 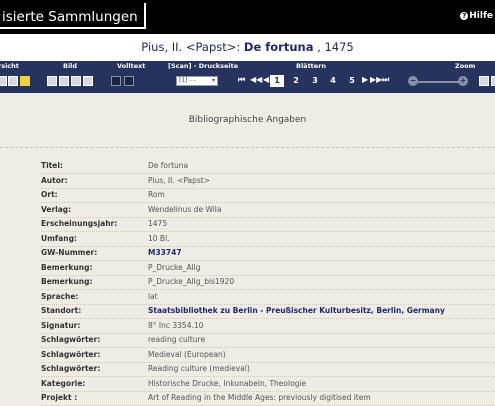 What do you see at coordinates (315, 81) in the screenshot?
I see `page-3-button: 3` at bounding box center [315, 81].